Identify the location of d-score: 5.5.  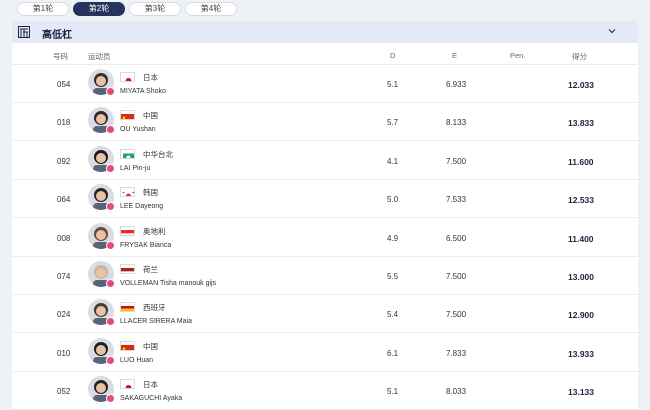
(393, 276).